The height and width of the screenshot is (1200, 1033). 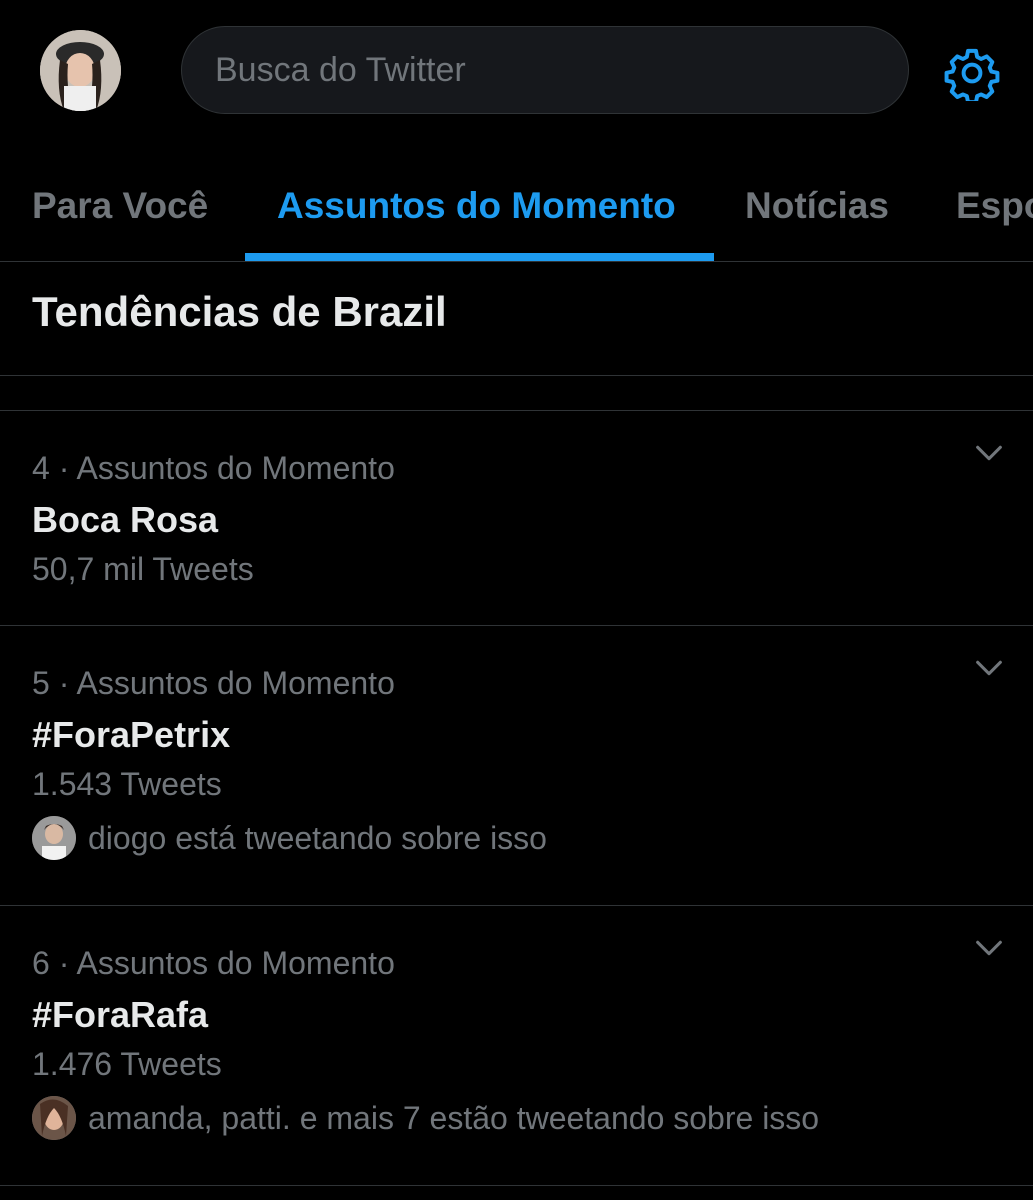 What do you see at coordinates (127, 784) in the screenshot?
I see `trend-tweet-count: 1.543 Tweets` at bounding box center [127, 784].